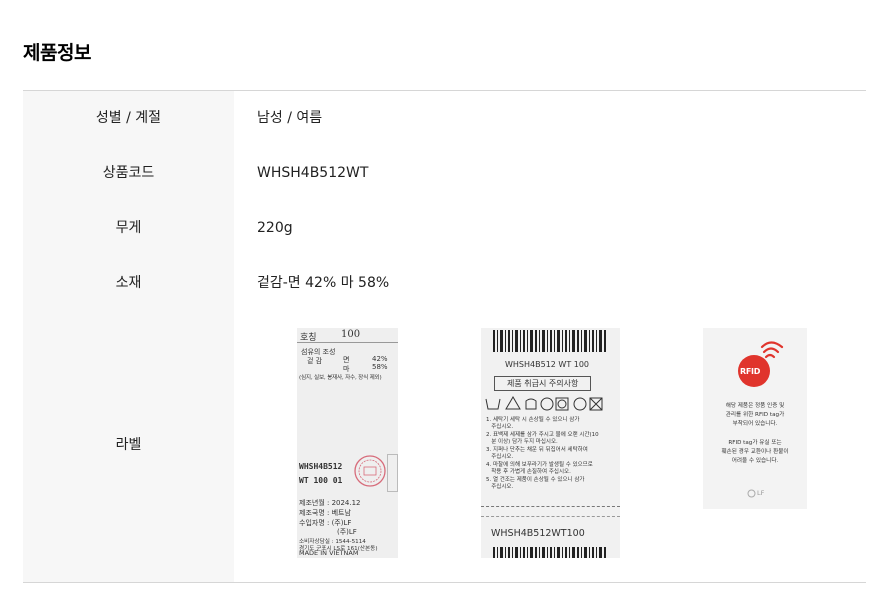  What do you see at coordinates (351, 334) in the screenshot?
I see `size-value: 100` at bounding box center [351, 334].